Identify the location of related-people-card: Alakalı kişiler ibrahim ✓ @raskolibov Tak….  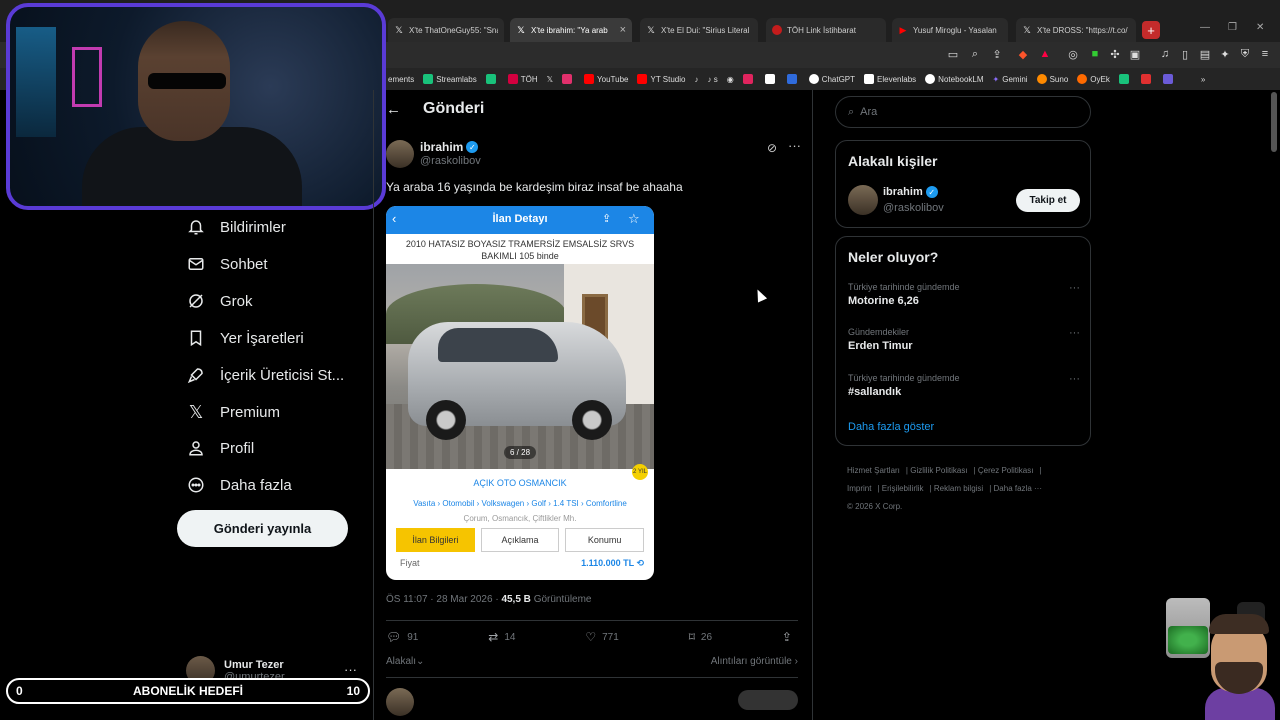
(963, 184).